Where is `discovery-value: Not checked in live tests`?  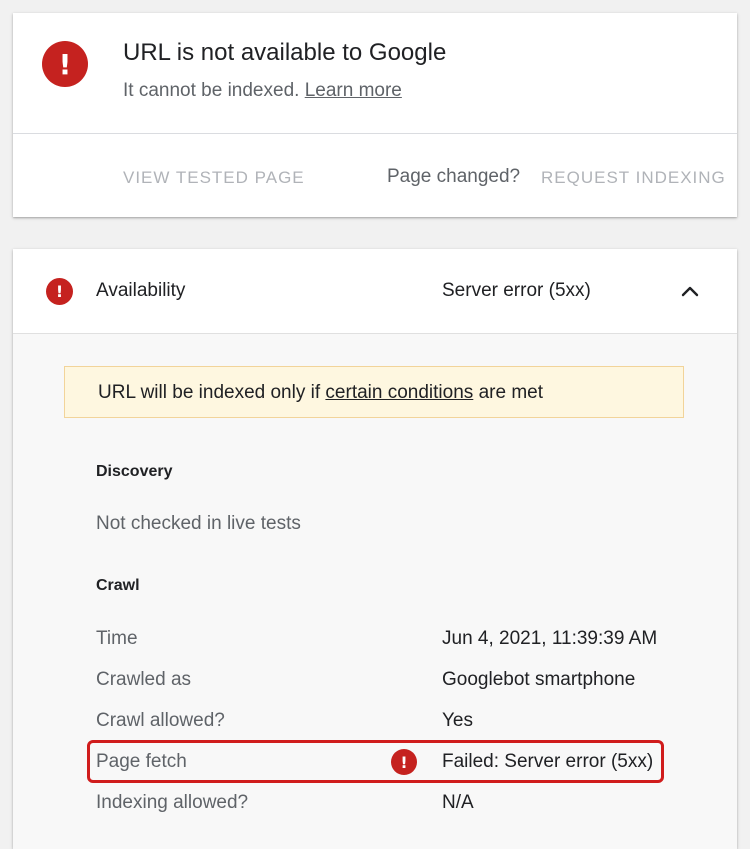 discovery-value: Not checked in live tests is located at coordinates (198, 523).